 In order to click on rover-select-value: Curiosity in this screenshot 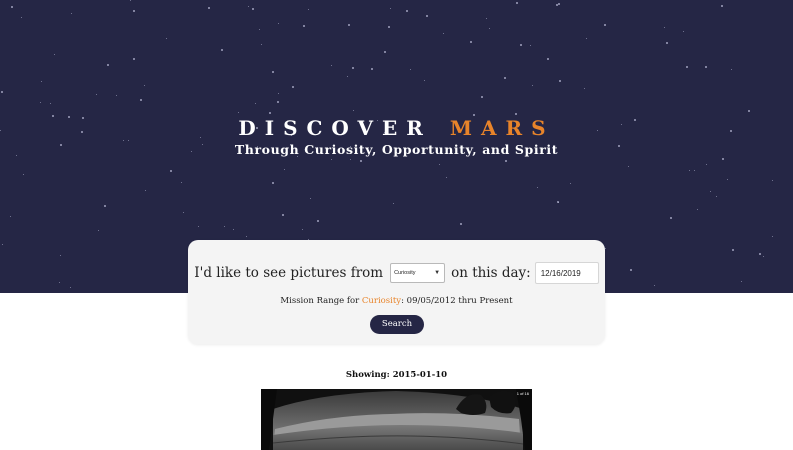, I will do `click(405, 273)`.